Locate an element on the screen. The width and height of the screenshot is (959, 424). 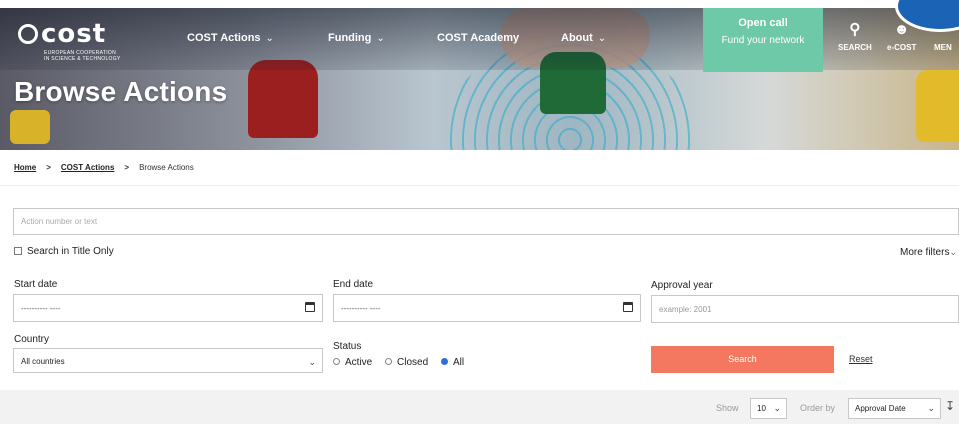
order-by-select: Approval Date ⌄ is located at coordinates (894, 408).